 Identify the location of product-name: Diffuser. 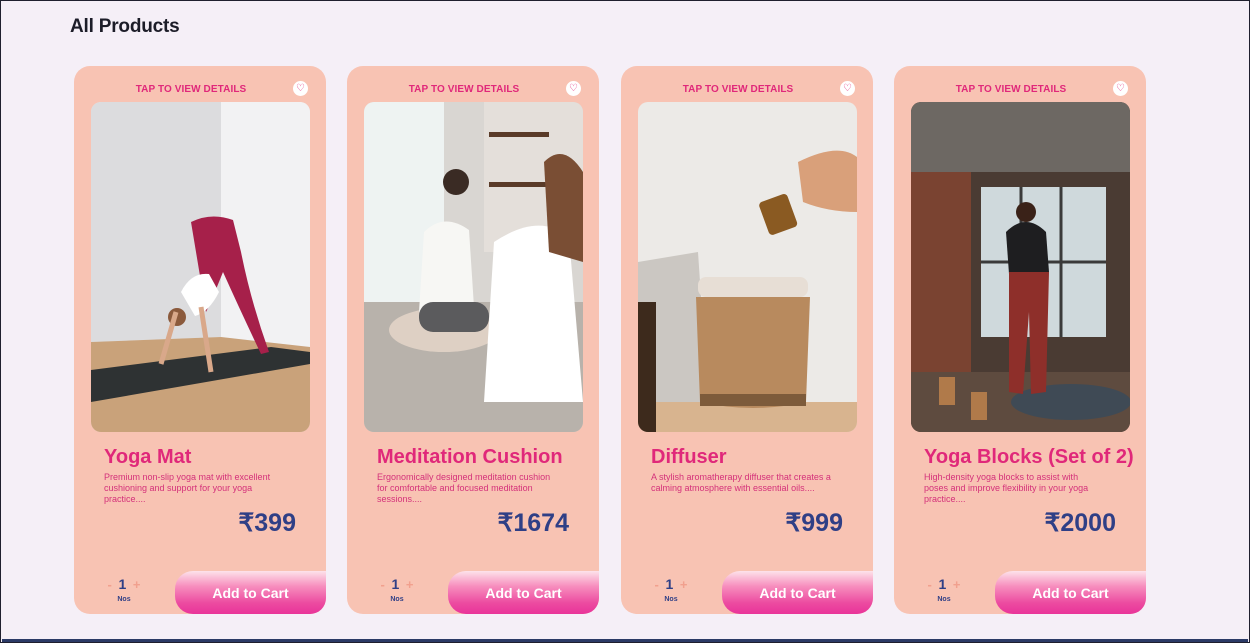
(689, 457).